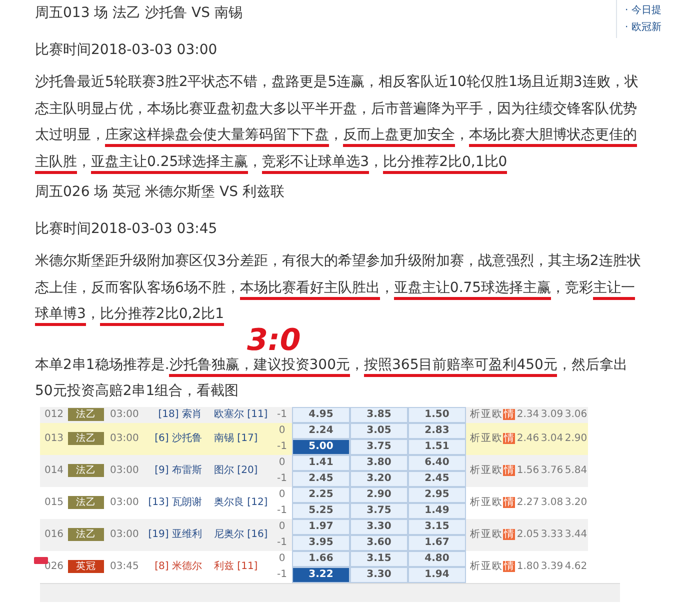 This screenshot has width=690, height=616. What do you see at coordinates (321, 414) in the screenshot?
I see `odds-cell: 4.95` at bounding box center [321, 414].